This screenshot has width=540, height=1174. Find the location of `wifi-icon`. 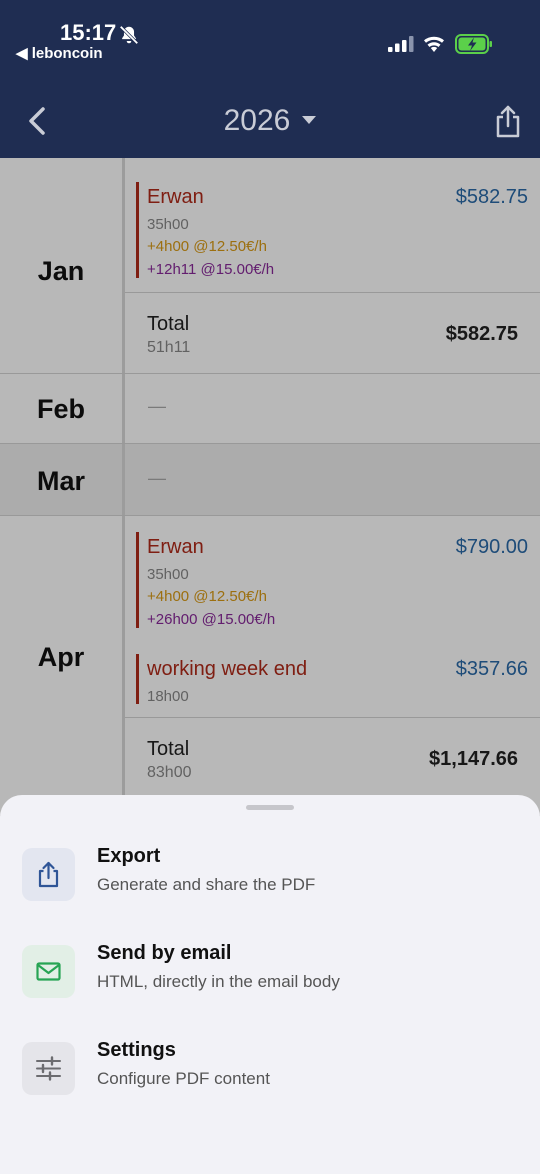

wifi-icon is located at coordinates (434, 44).